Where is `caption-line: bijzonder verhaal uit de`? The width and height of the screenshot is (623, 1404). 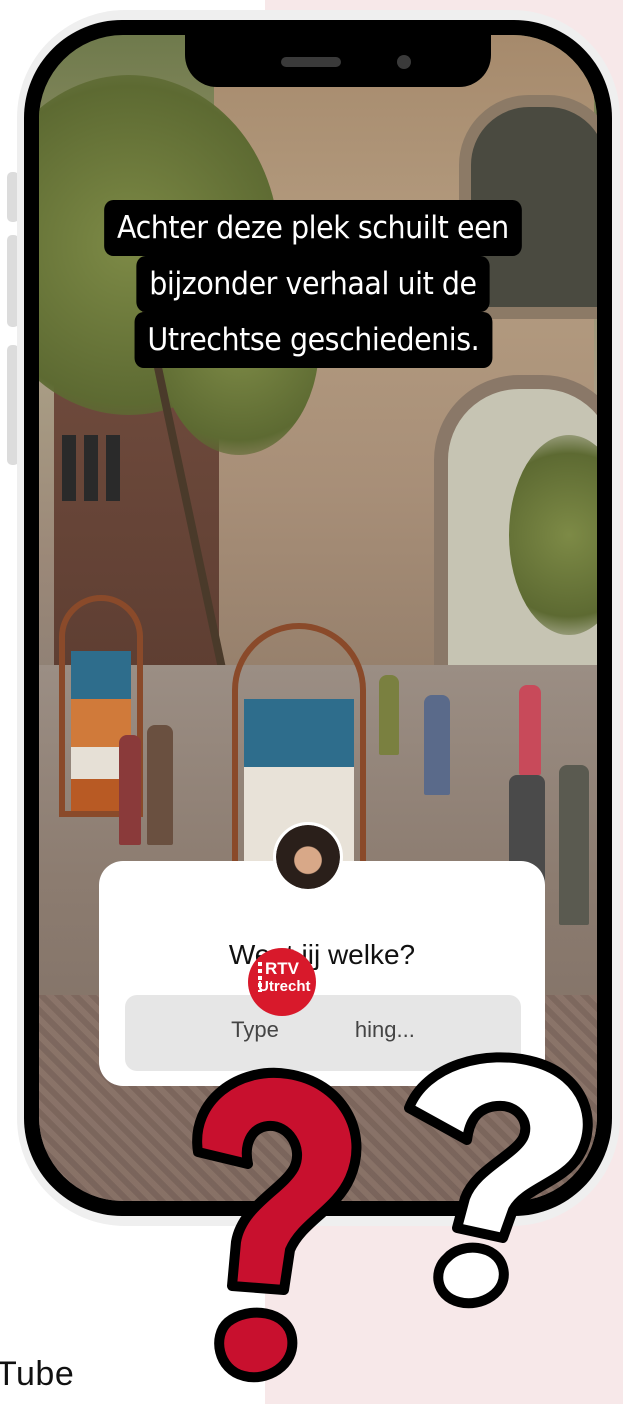 caption-line: bijzonder verhaal uit de is located at coordinates (313, 284).